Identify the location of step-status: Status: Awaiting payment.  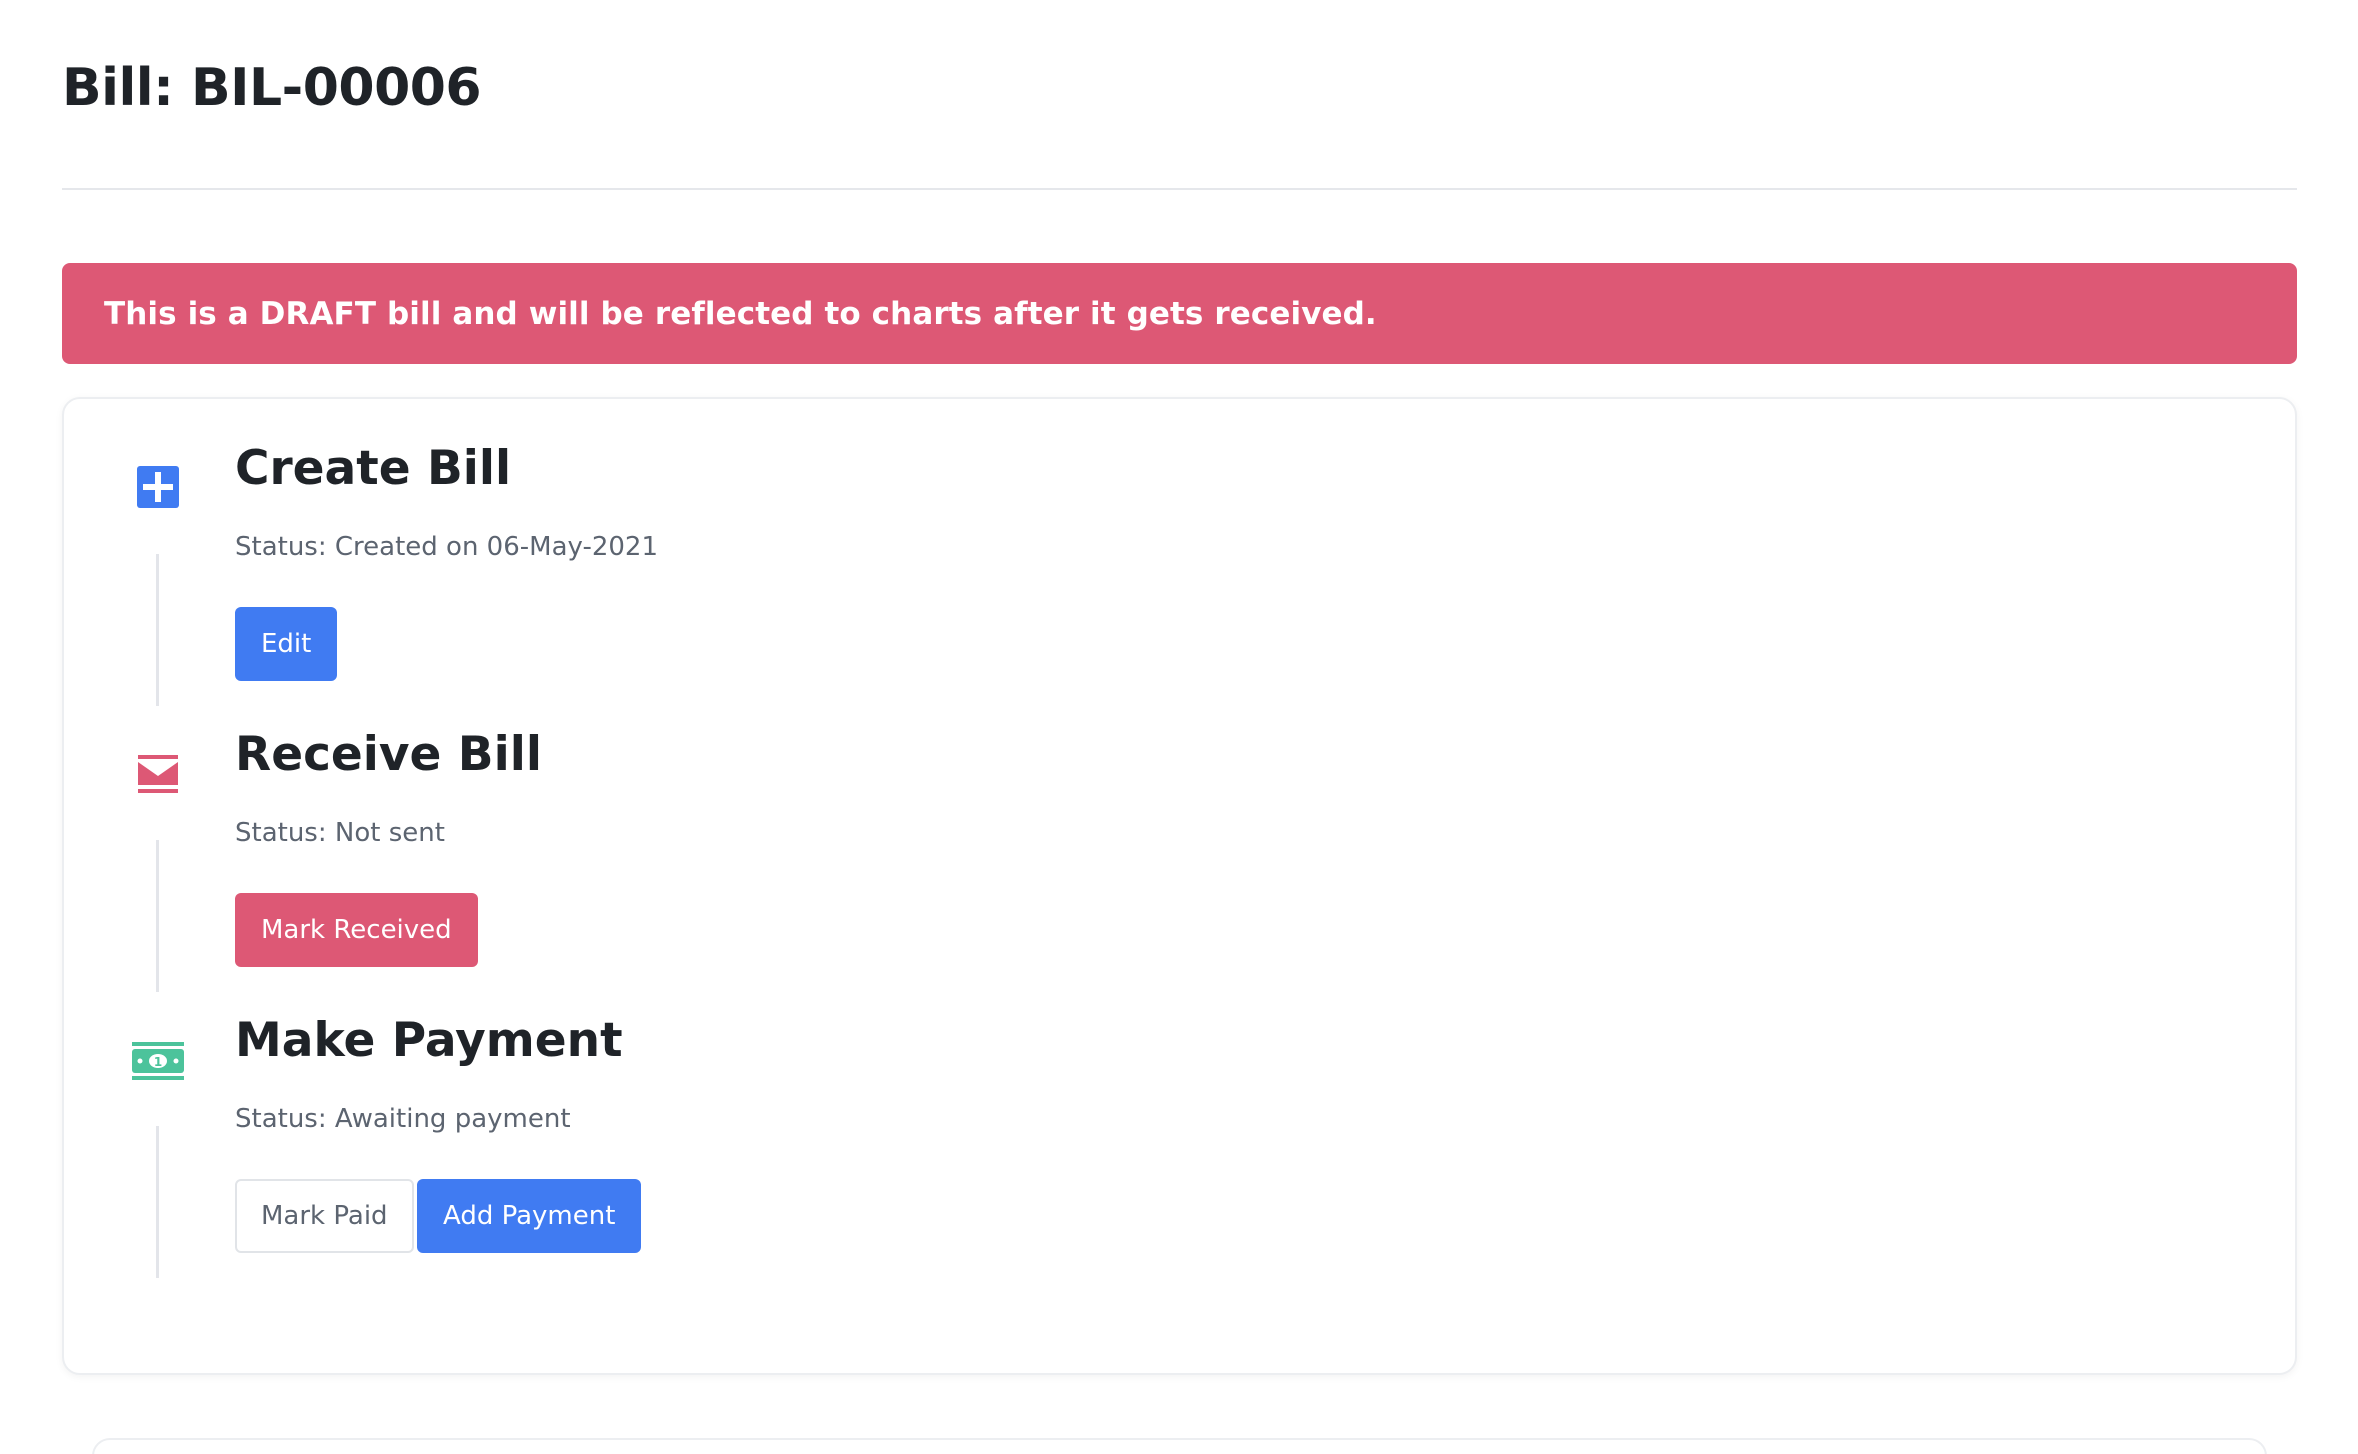
(403, 1119).